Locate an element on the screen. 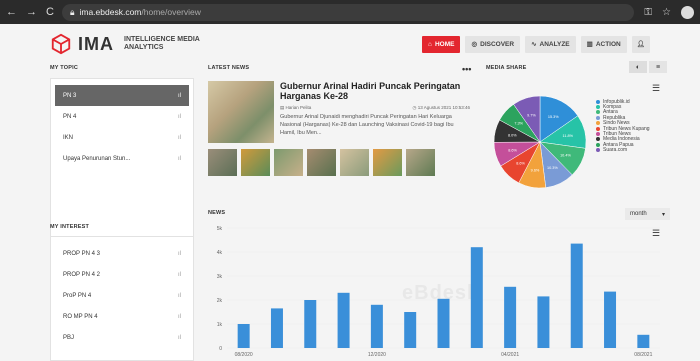  interest-item: ProP PN 4 ıl is located at coordinates (122, 295).